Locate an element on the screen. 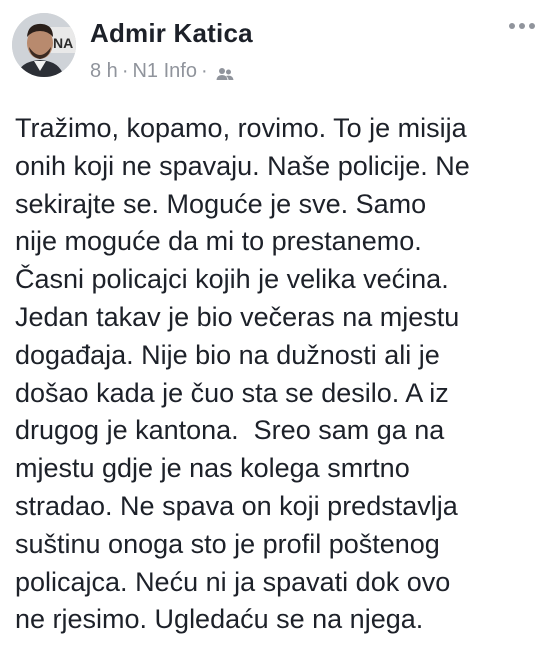 The image size is (555, 668). post-text-line: događaja. Nije bio na dužnosti ali je is located at coordinates (227, 354).